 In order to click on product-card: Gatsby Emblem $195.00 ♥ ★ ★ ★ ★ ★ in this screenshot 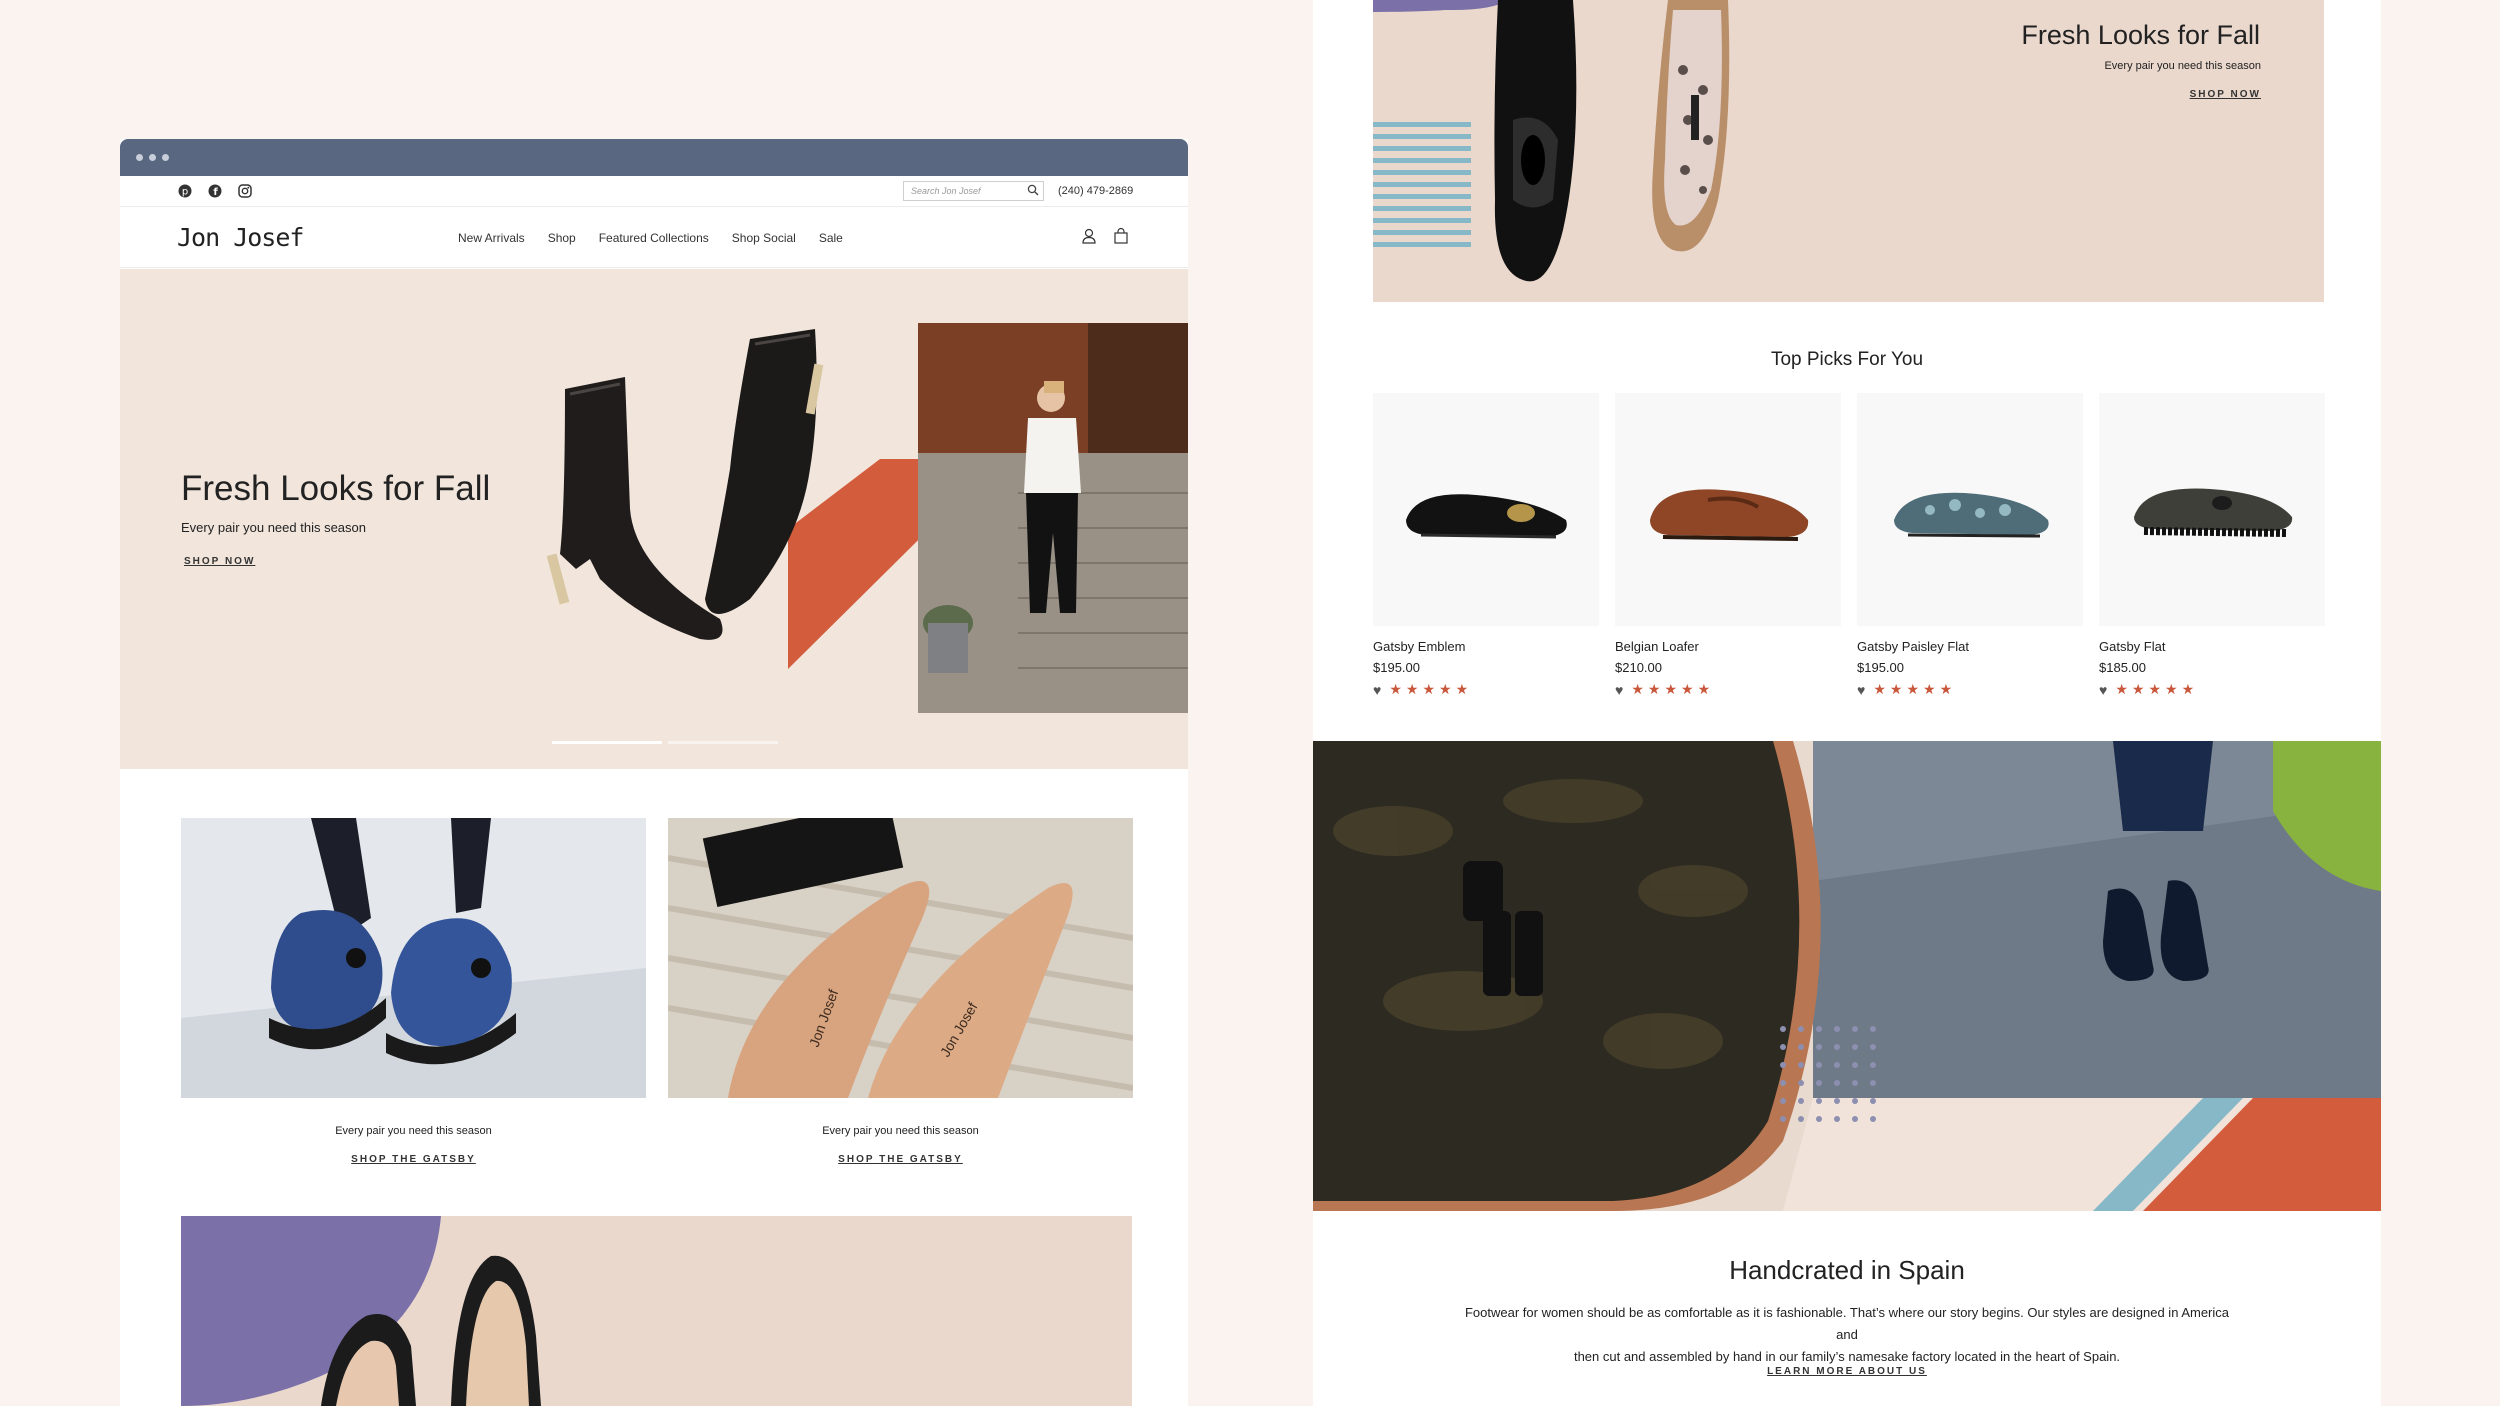, I will do `click(1486, 545)`.